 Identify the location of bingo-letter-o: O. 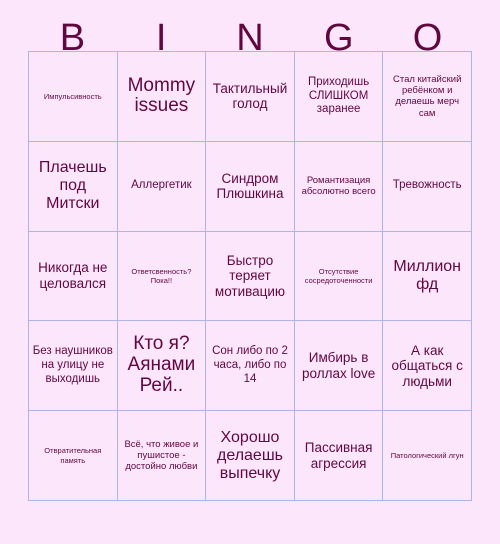
(427, 38).